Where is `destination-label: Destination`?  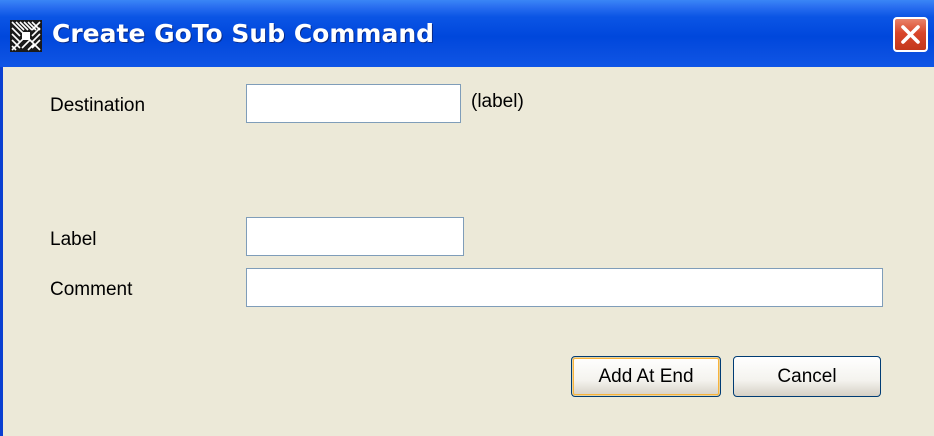 destination-label: Destination is located at coordinates (98, 105).